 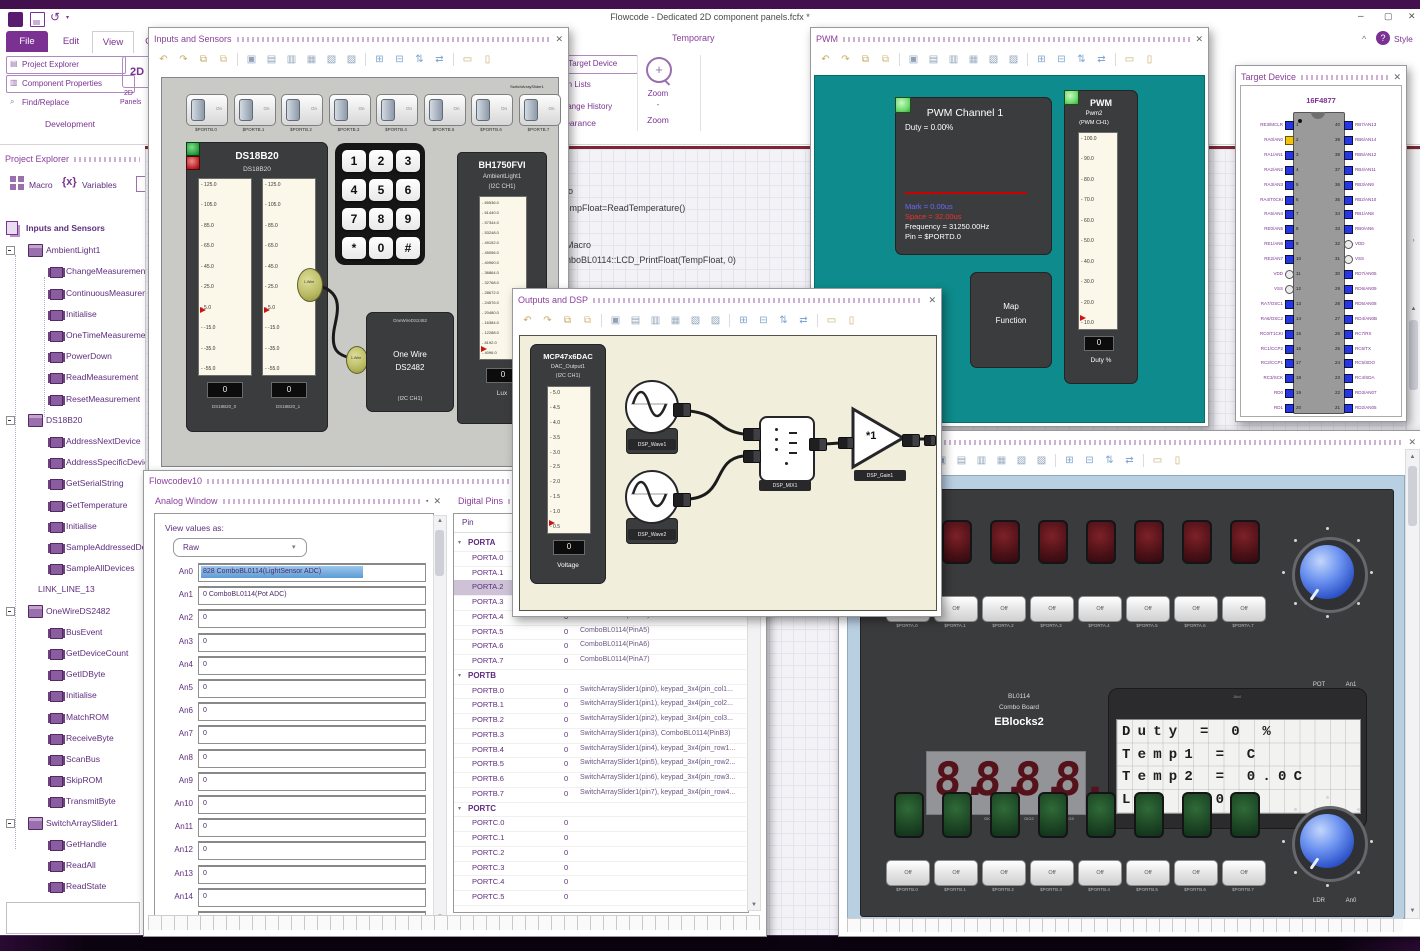 I want to click on dsp-wave1-component, so click(x=652, y=407).